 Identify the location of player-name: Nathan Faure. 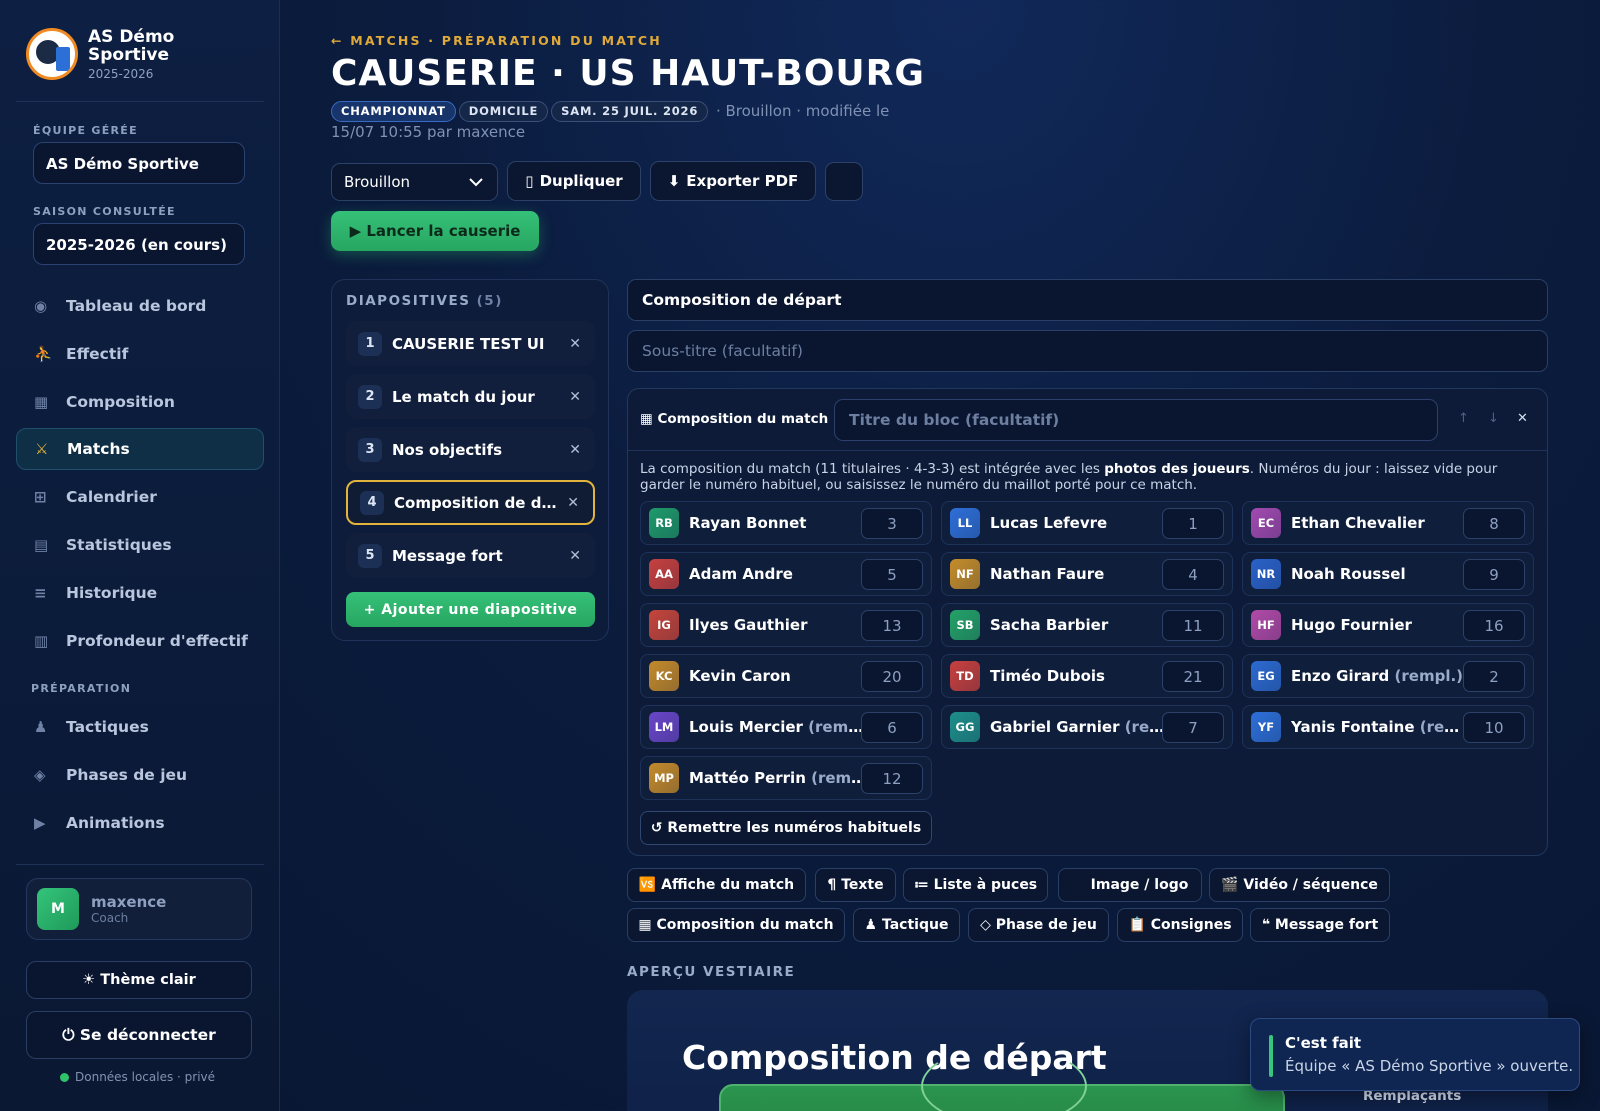
(1047, 574).